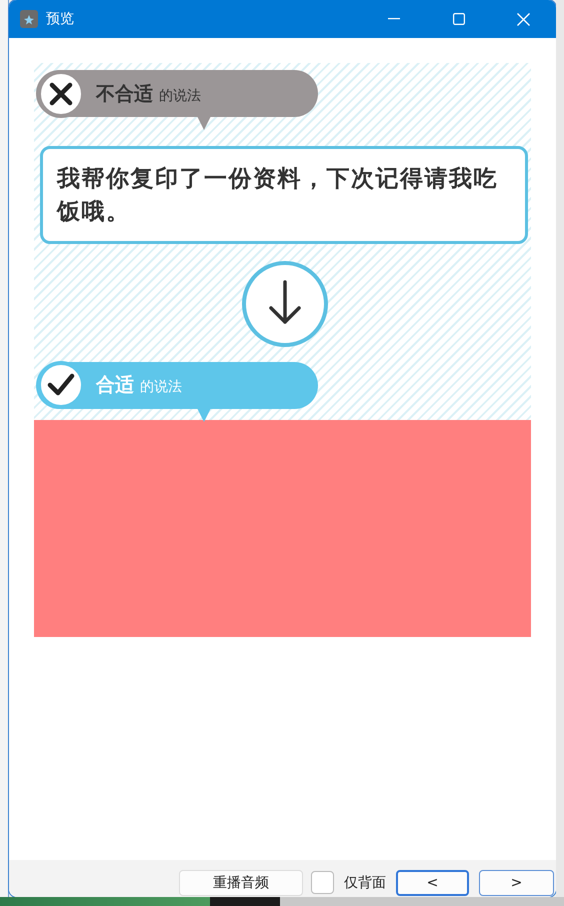 This screenshot has height=906, width=564. Describe the element at coordinates (241, 883) in the screenshot. I see `replay-audio-button: 重播音频` at that location.